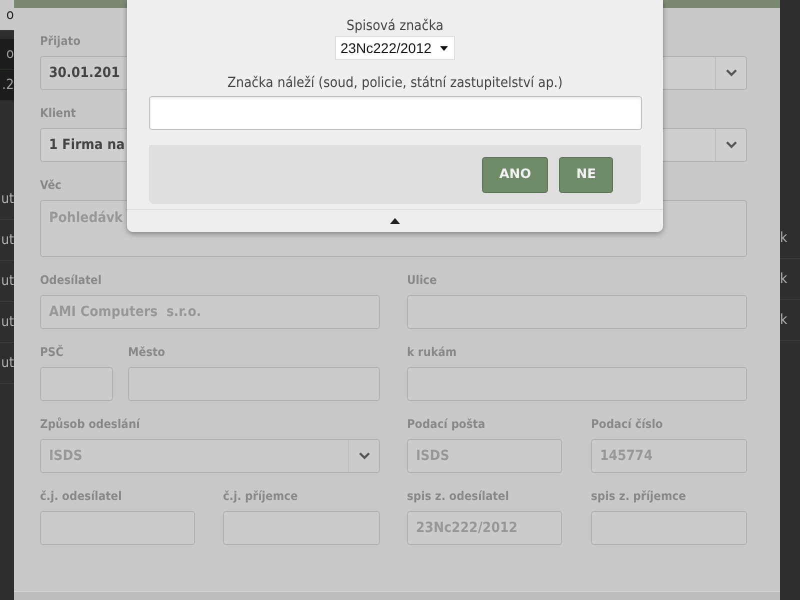 The width and height of the screenshot is (800, 600). What do you see at coordinates (444, 48) in the screenshot?
I see `caret-down-icon` at bounding box center [444, 48].